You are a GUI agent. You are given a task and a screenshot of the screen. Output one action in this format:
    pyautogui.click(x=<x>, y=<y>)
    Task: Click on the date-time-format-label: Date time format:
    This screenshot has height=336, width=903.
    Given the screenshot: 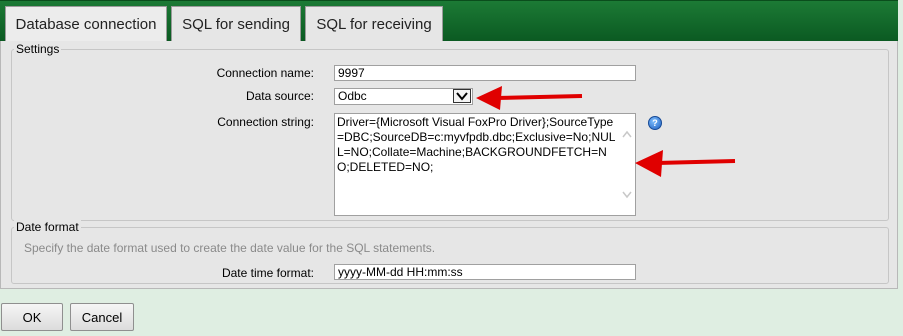 What is the action you would take?
    pyautogui.click(x=267, y=273)
    